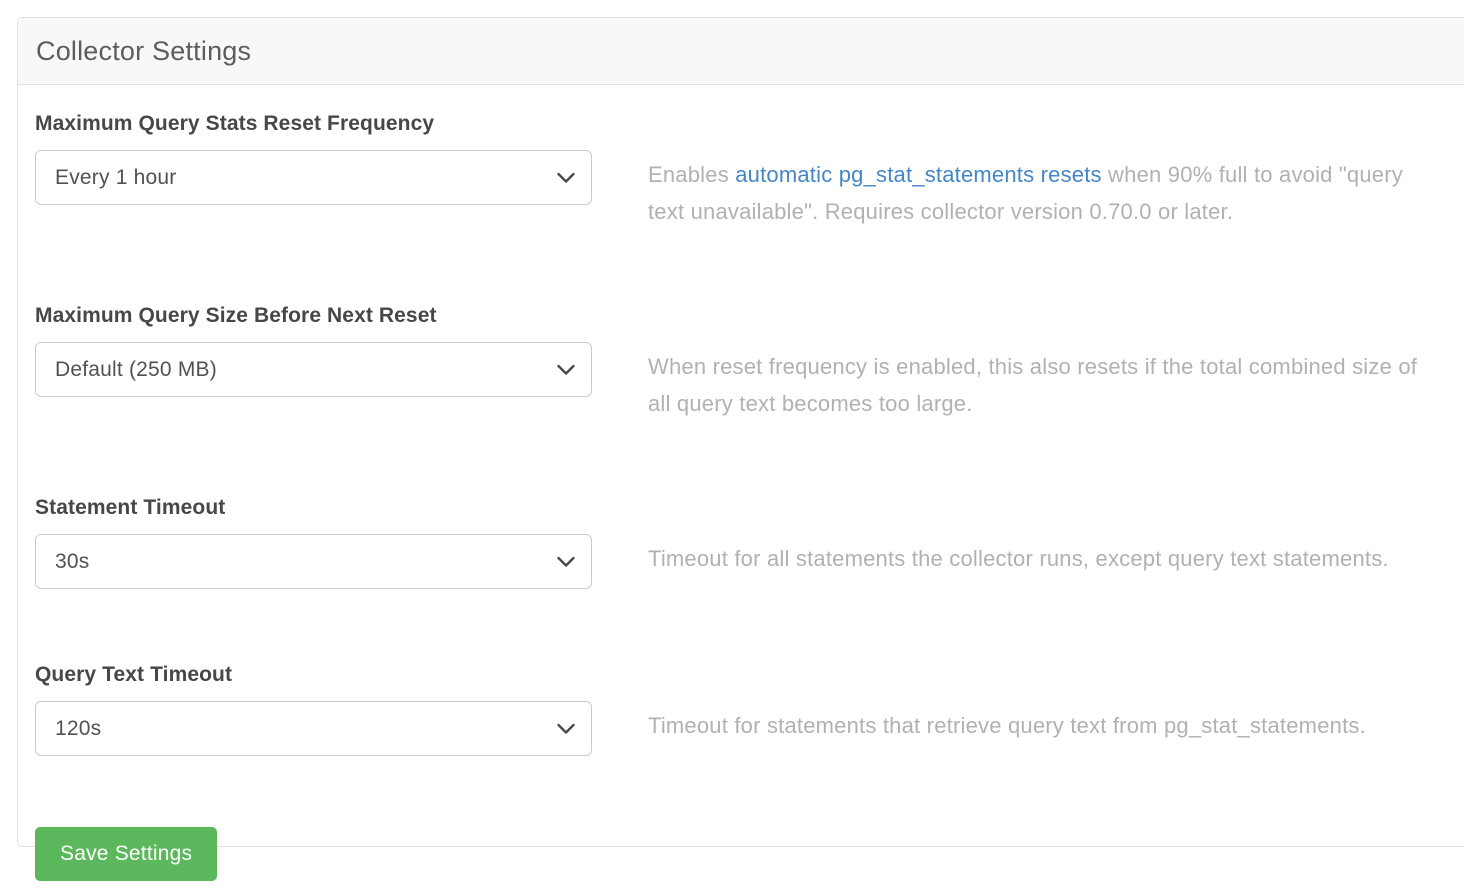  I want to click on description-text: Enables, so click(692, 174).